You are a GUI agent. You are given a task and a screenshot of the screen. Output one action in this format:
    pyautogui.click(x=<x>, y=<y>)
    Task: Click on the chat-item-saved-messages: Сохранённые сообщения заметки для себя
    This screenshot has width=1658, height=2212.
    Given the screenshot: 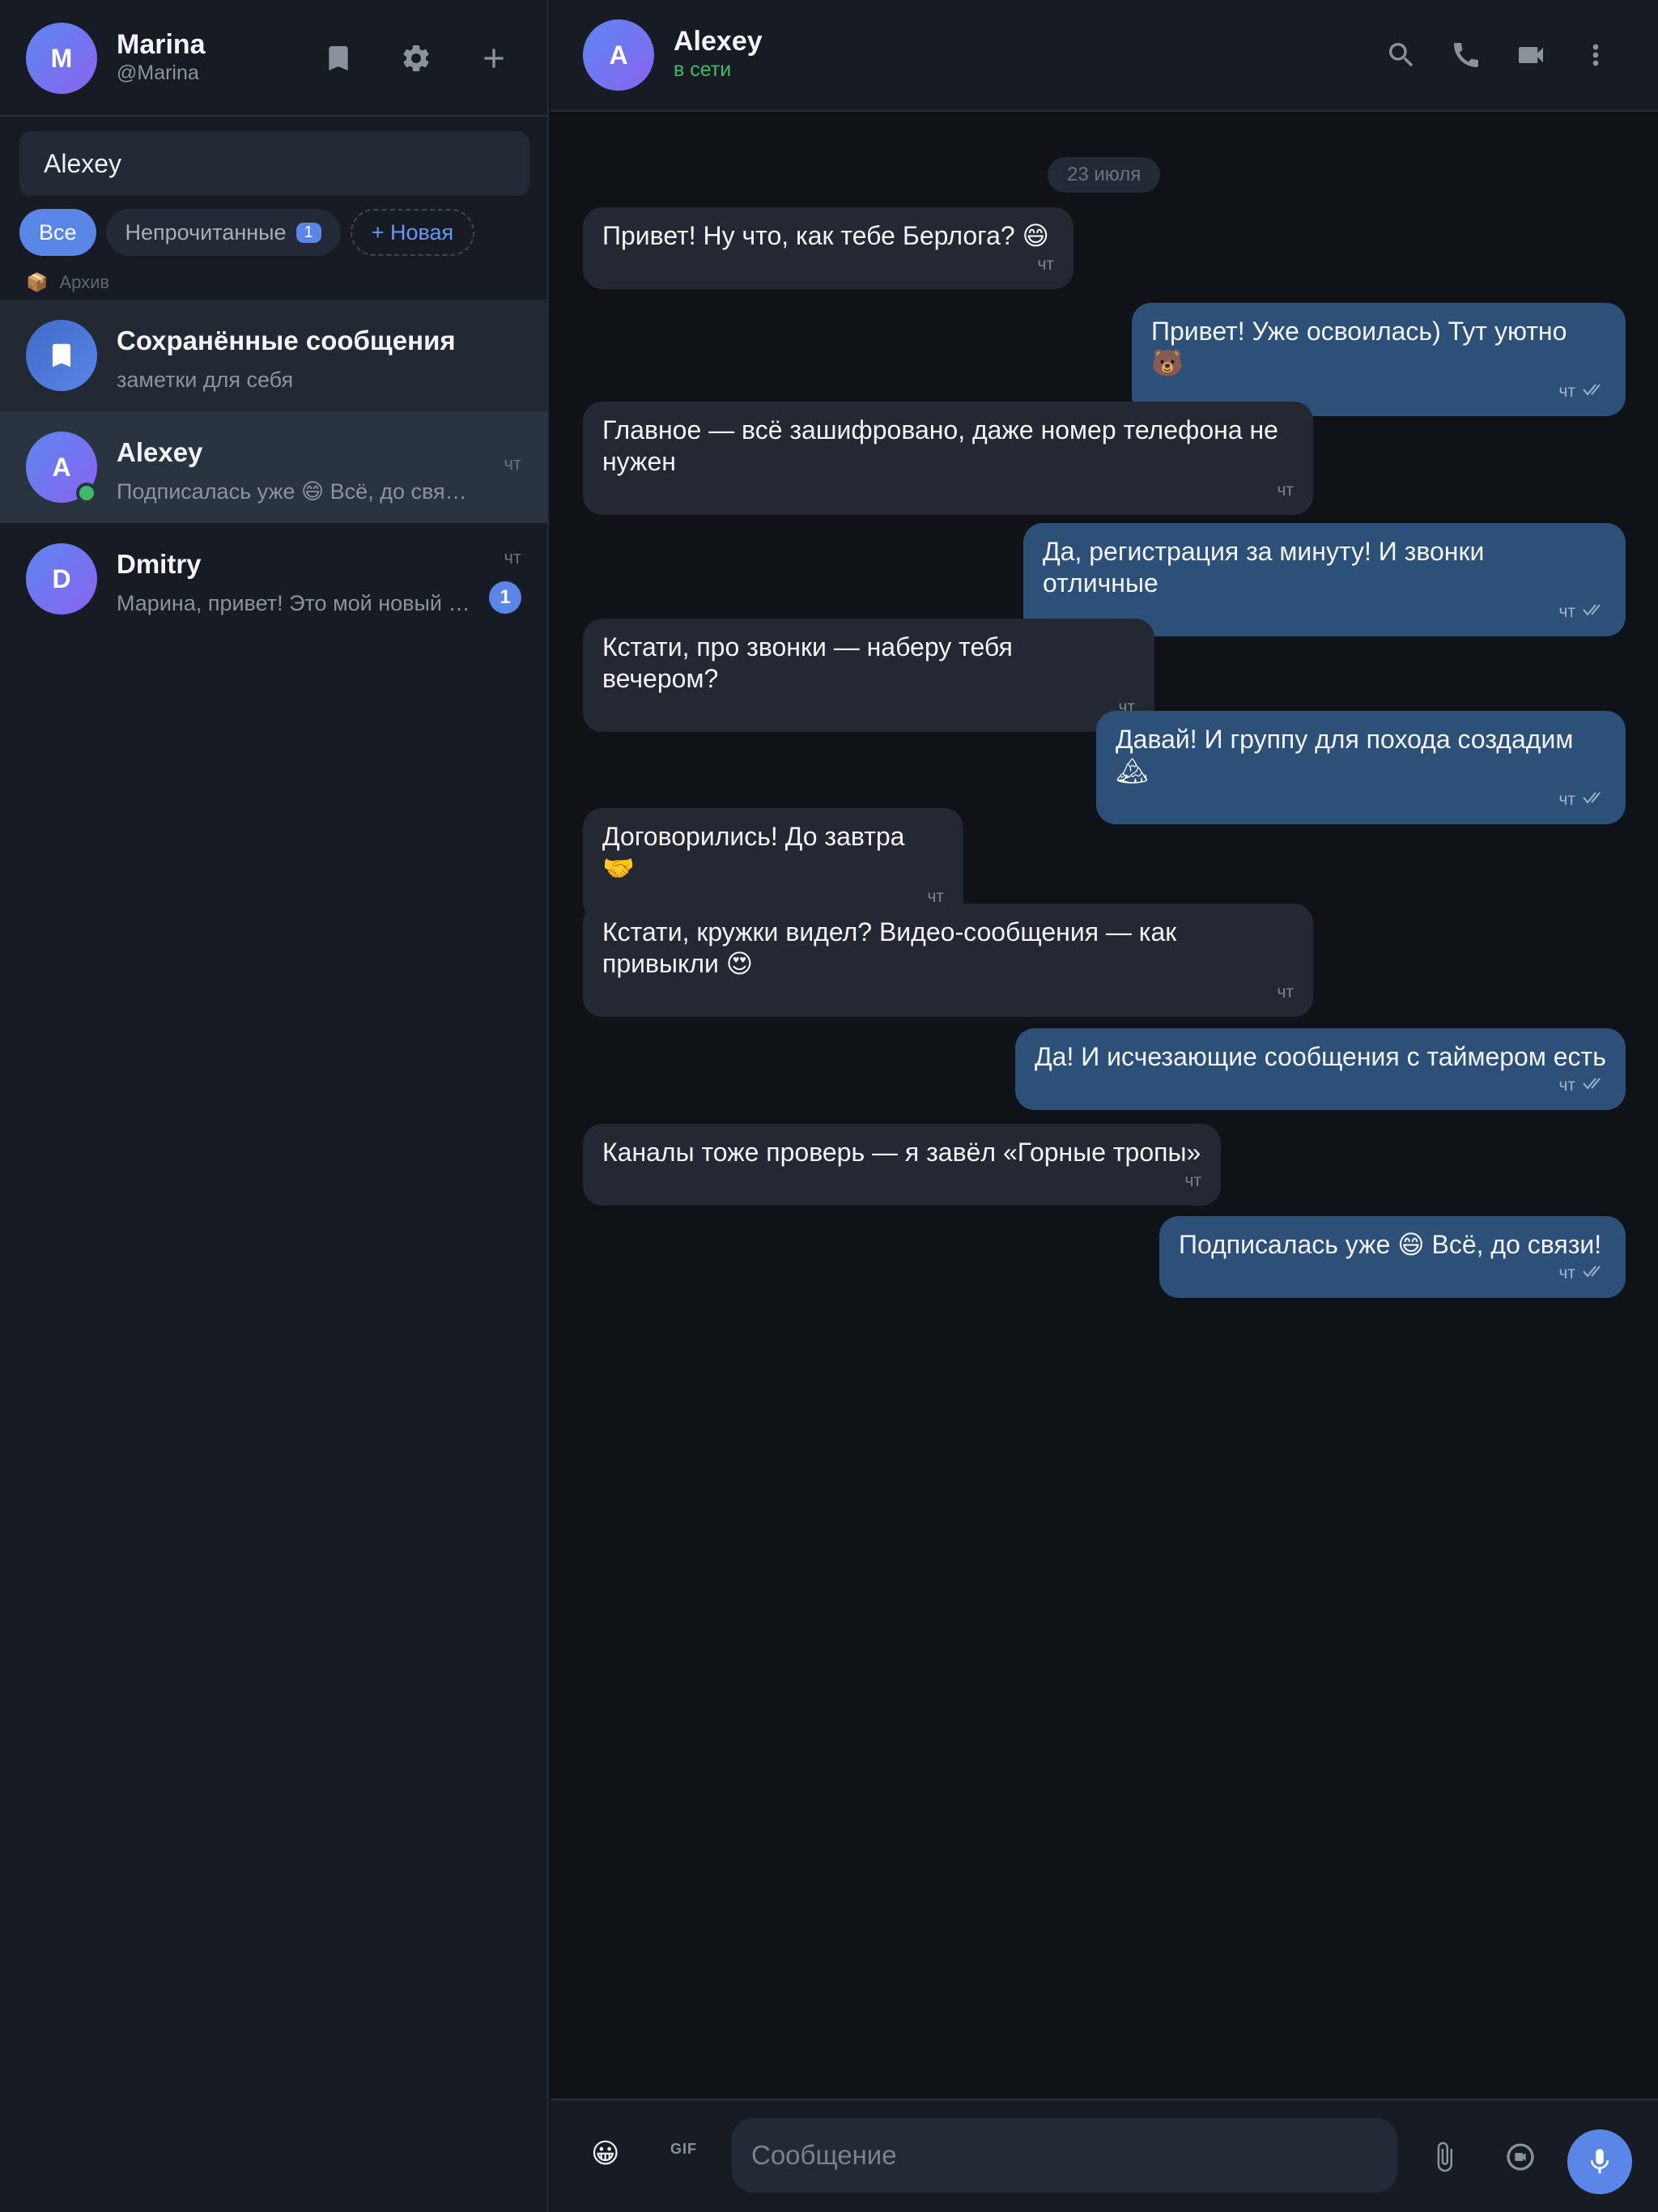 What is the action you would take?
    pyautogui.click(x=273, y=356)
    